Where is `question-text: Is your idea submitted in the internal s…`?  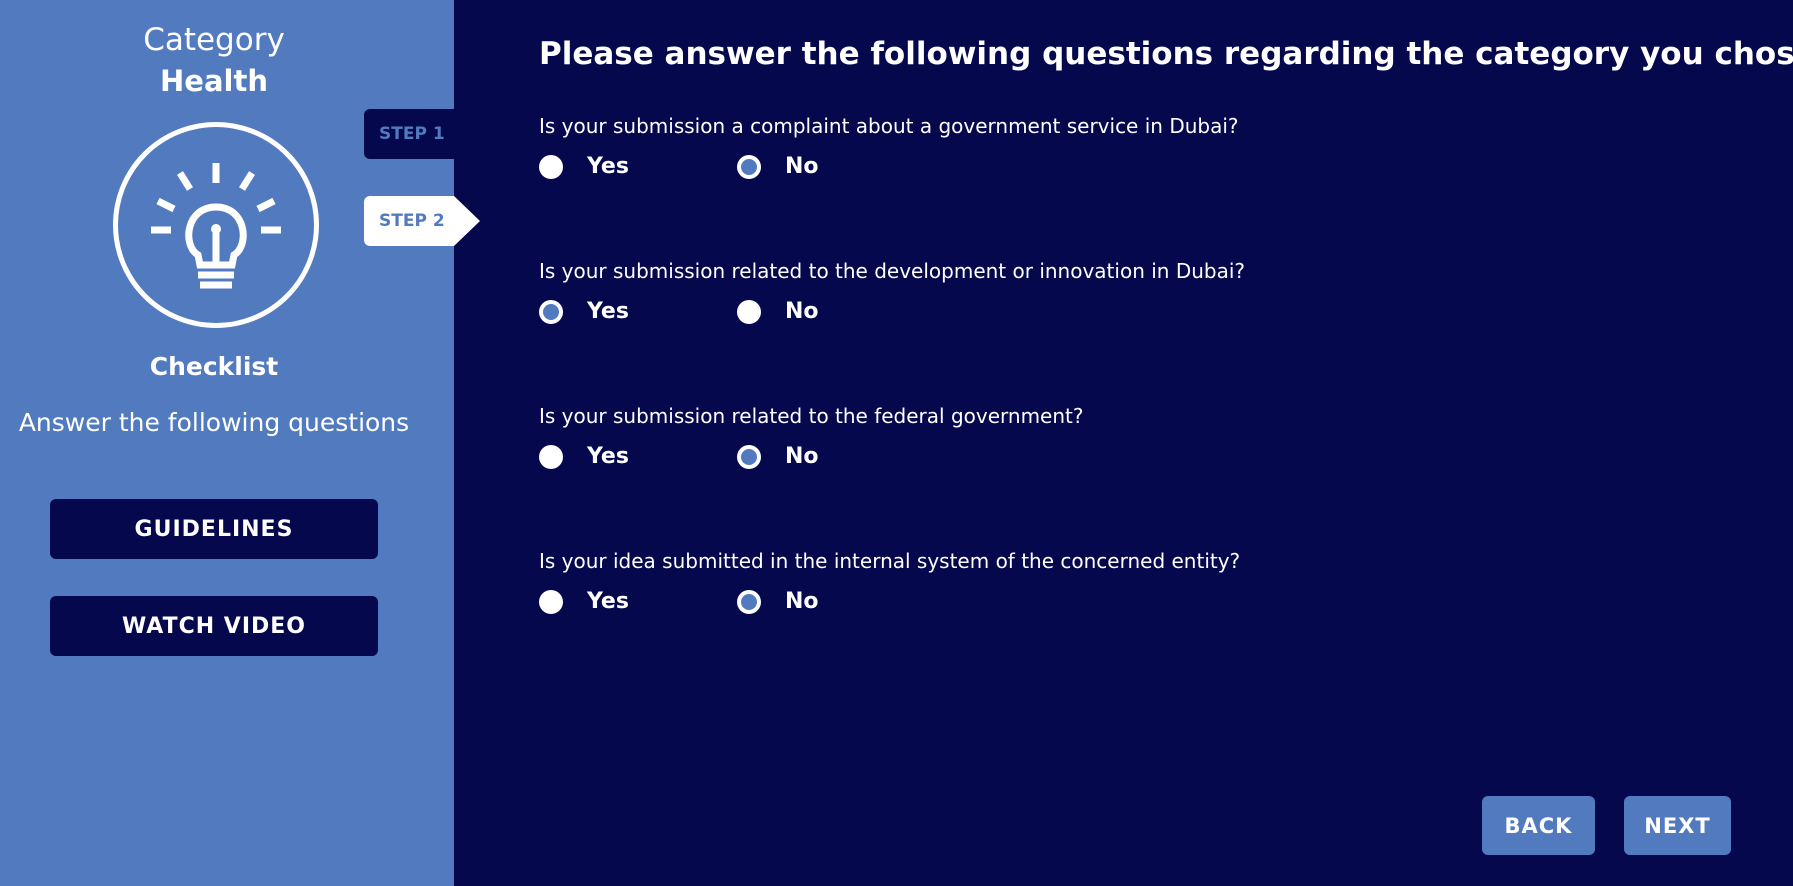 question-text: Is your idea submitted in the internal s… is located at coordinates (890, 561).